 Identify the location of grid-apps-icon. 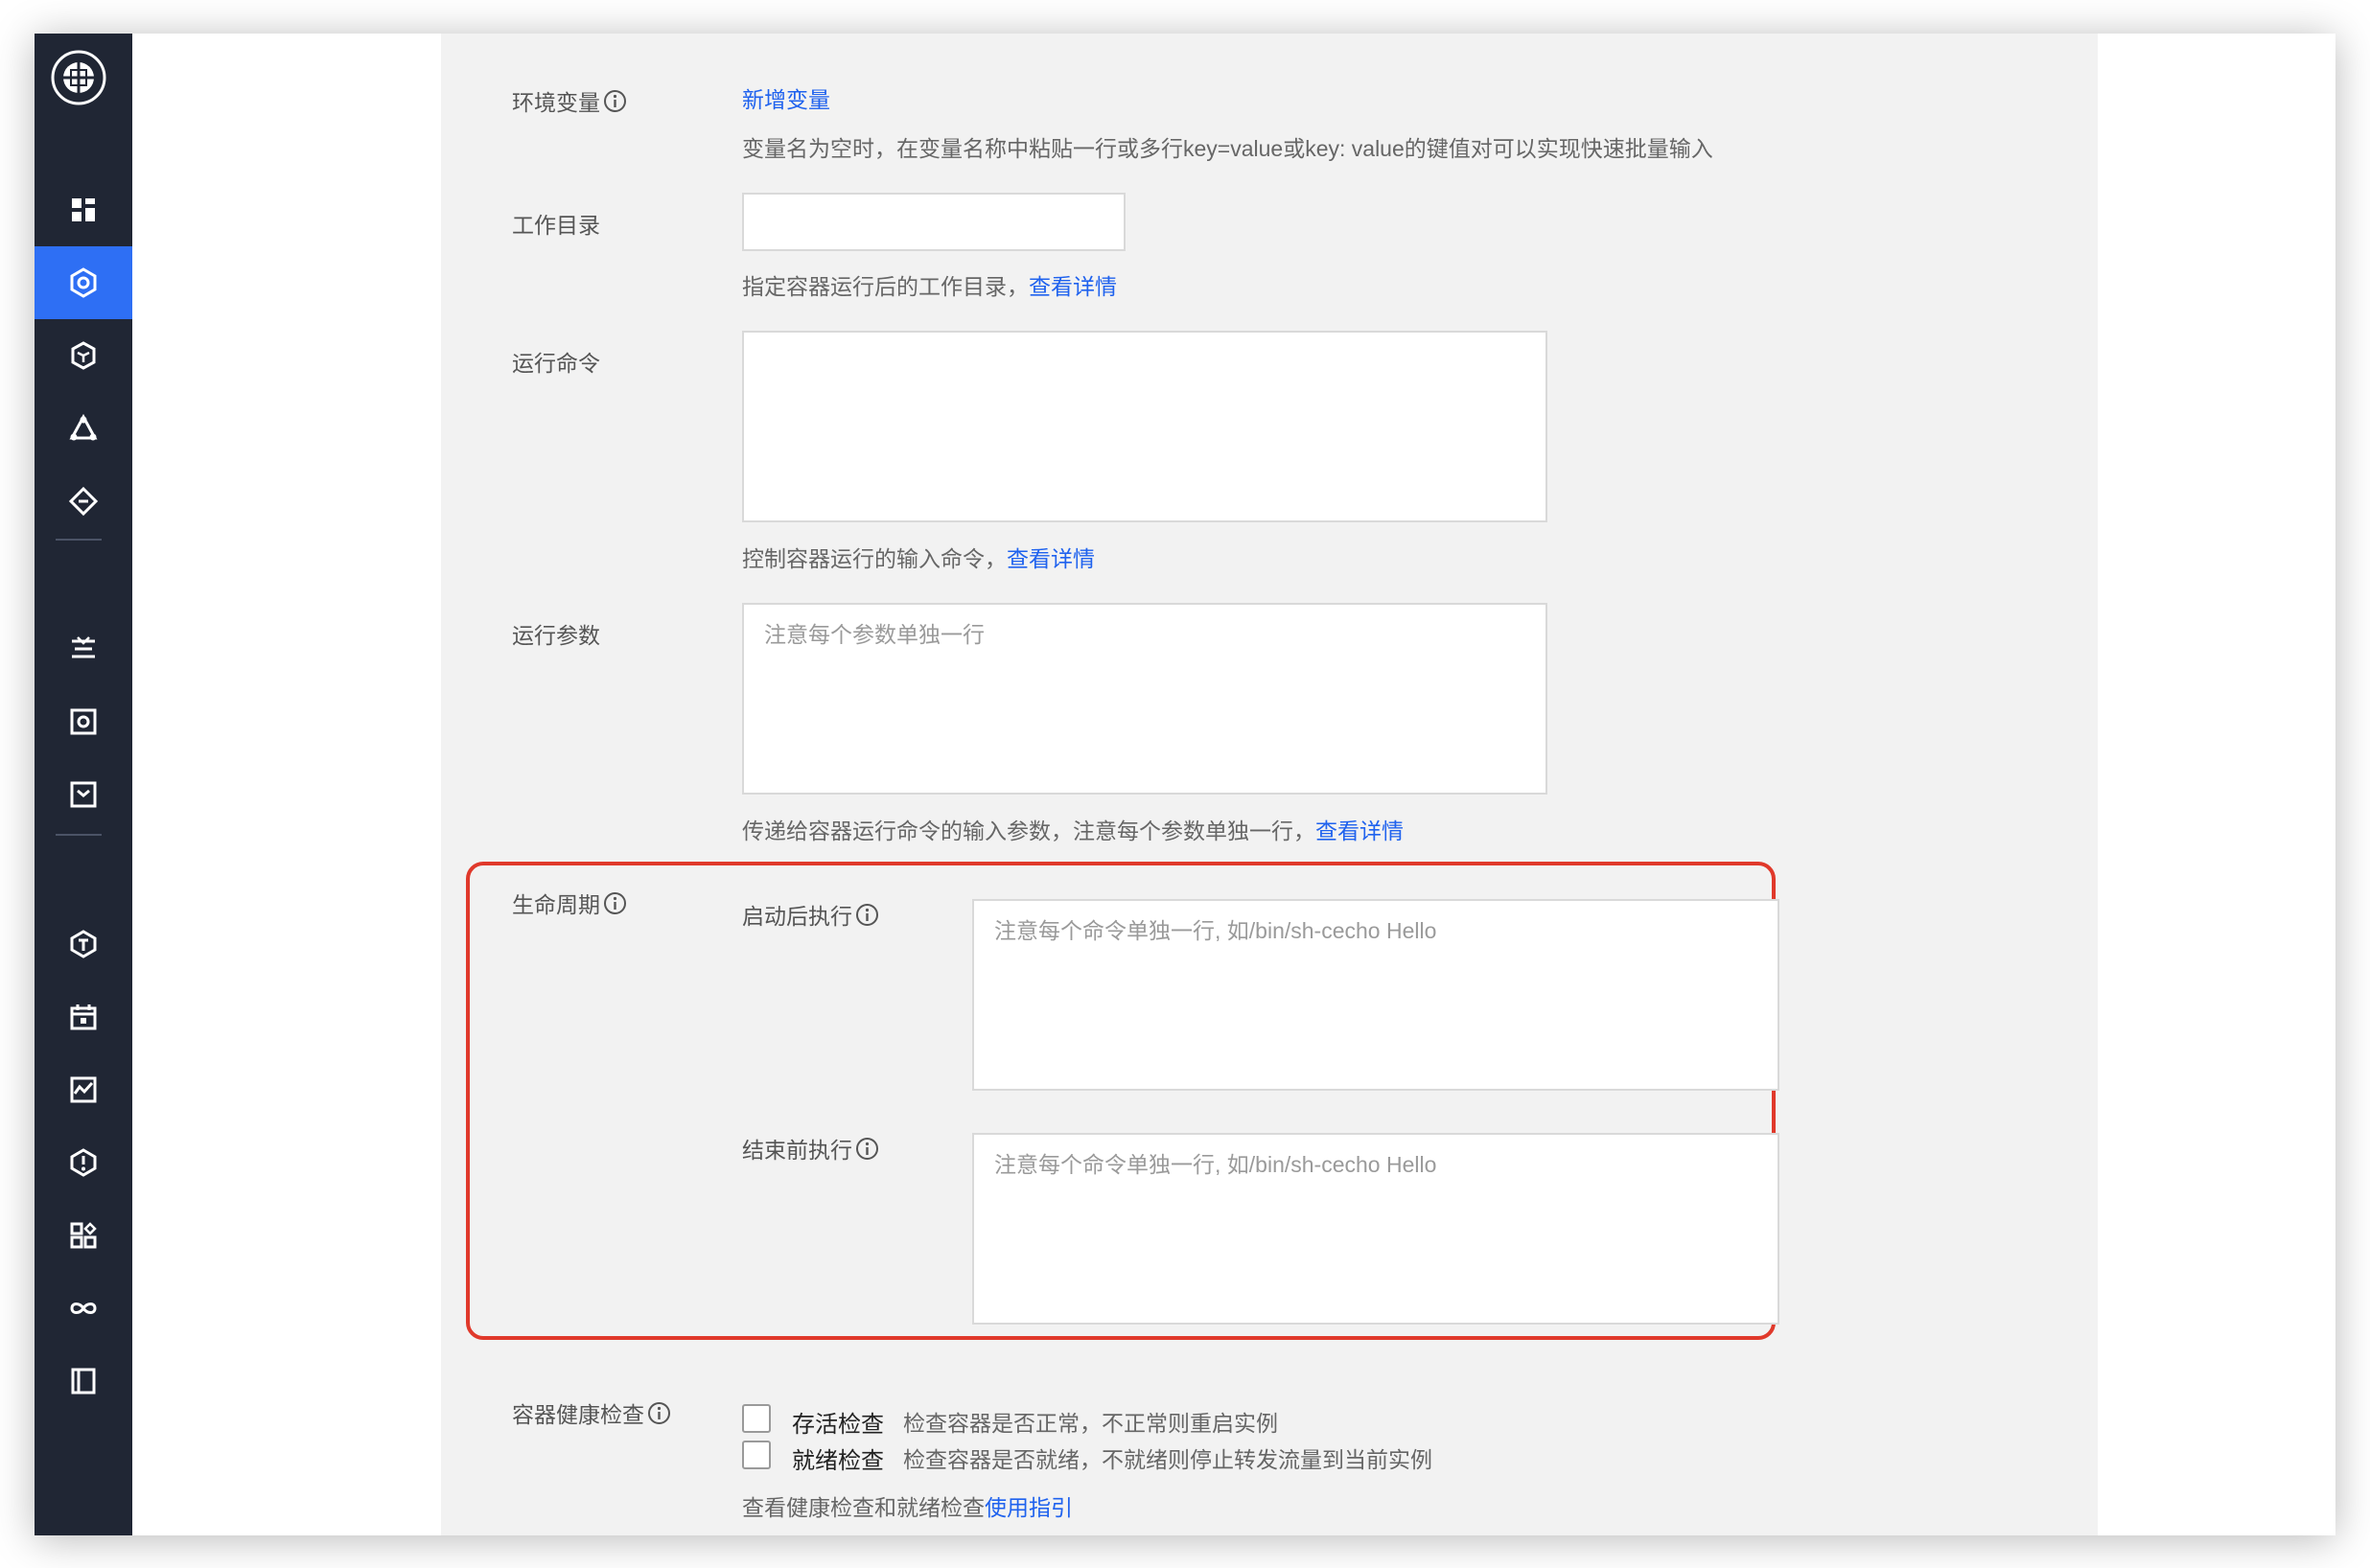
(84, 1235).